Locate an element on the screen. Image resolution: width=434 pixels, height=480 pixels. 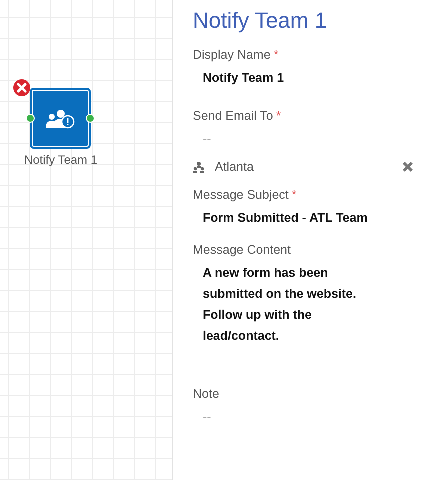
field-label: Display Name is located at coordinates (232, 55).